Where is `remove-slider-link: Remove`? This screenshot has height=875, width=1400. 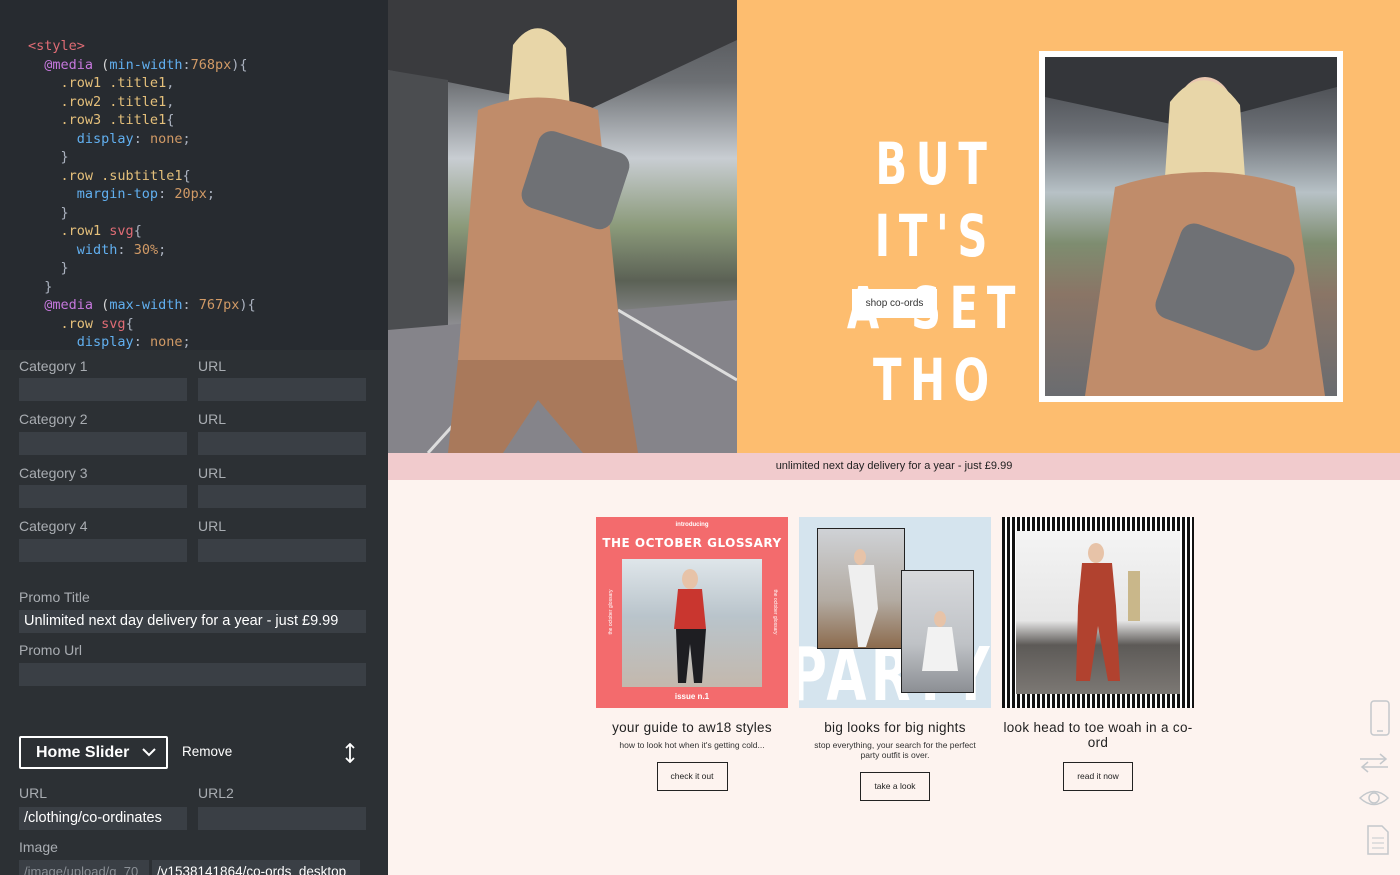 remove-slider-link: Remove is located at coordinates (207, 751).